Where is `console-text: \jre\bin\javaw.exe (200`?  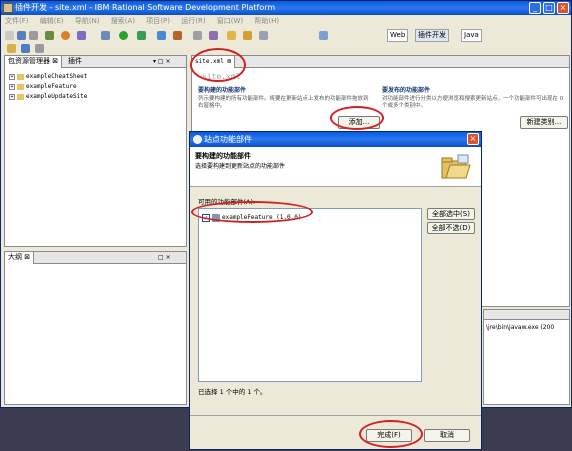 console-text: \jre\bin\javaw.exe (200 is located at coordinates (520, 327).